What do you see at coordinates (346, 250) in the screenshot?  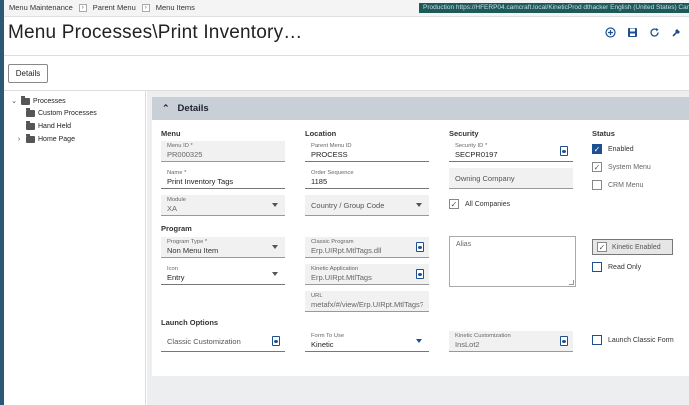 I see `field-value: Erp.UIRpt.MtlTags.dll` at bounding box center [346, 250].